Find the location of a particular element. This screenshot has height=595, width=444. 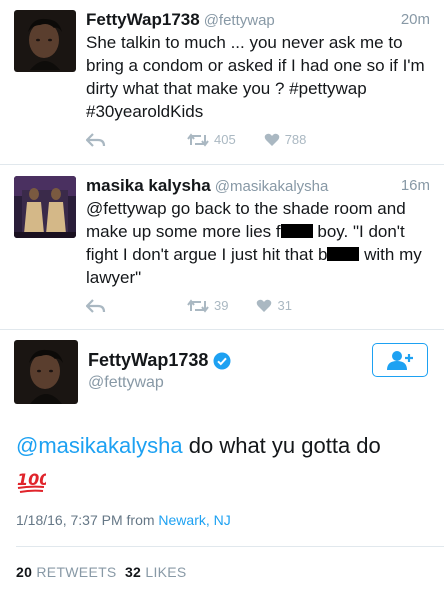

timestamp: 16m is located at coordinates (415, 185).